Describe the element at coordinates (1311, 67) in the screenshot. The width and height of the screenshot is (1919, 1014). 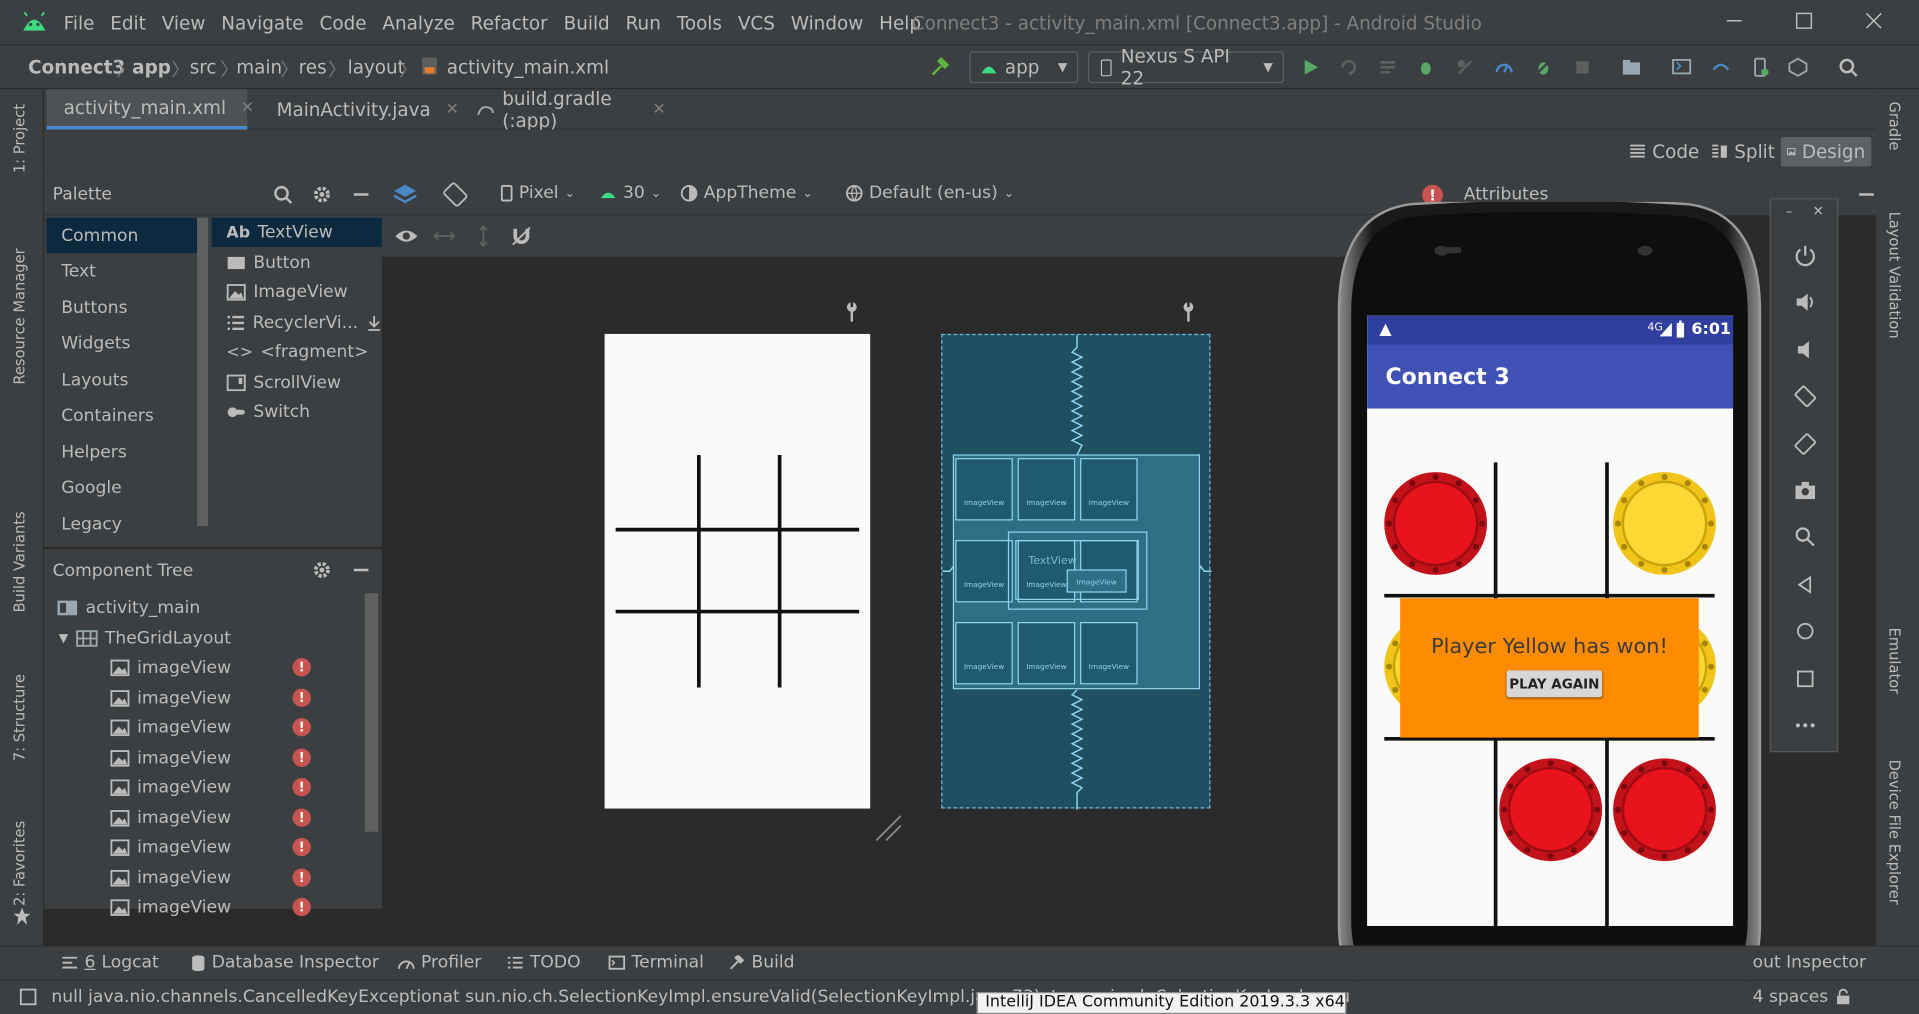
I see `run-icon` at that location.